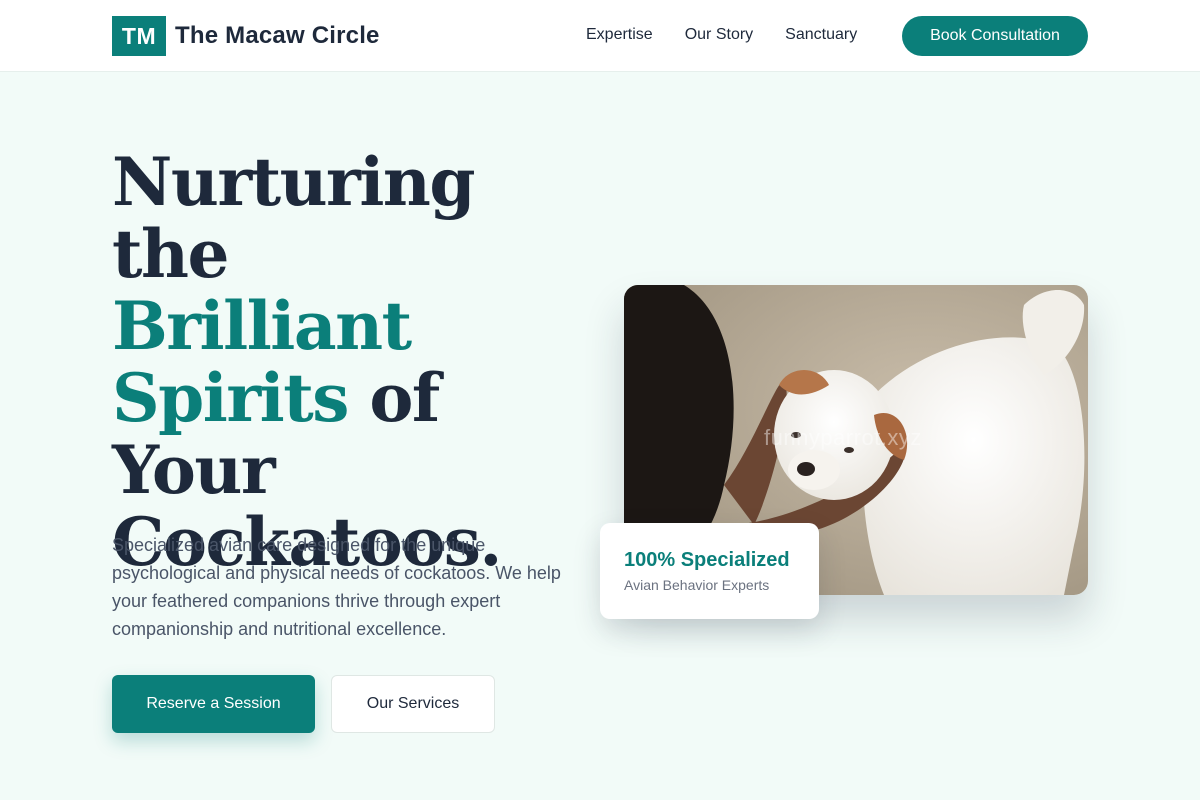  I want to click on book-consultation-button: Book Consultation, so click(995, 36).